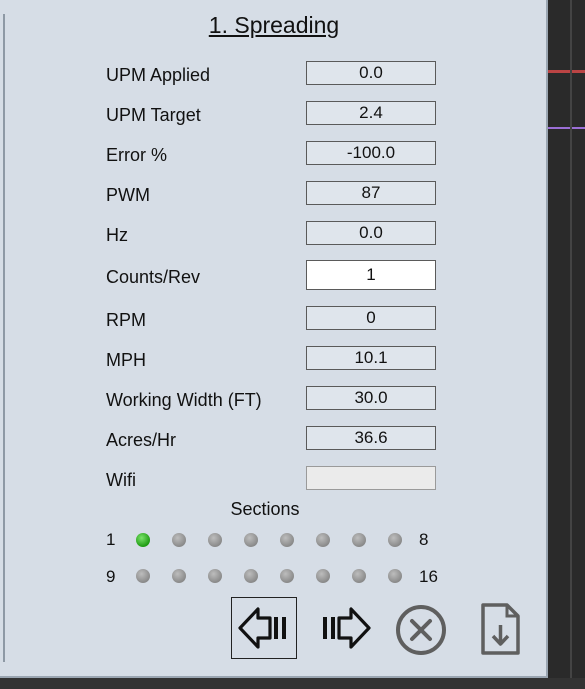 The height and width of the screenshot is (689, 585). Describe the element at coordinates (274, 360) in the screenshot. I see `field-mph: MPH 10.1` at that location.